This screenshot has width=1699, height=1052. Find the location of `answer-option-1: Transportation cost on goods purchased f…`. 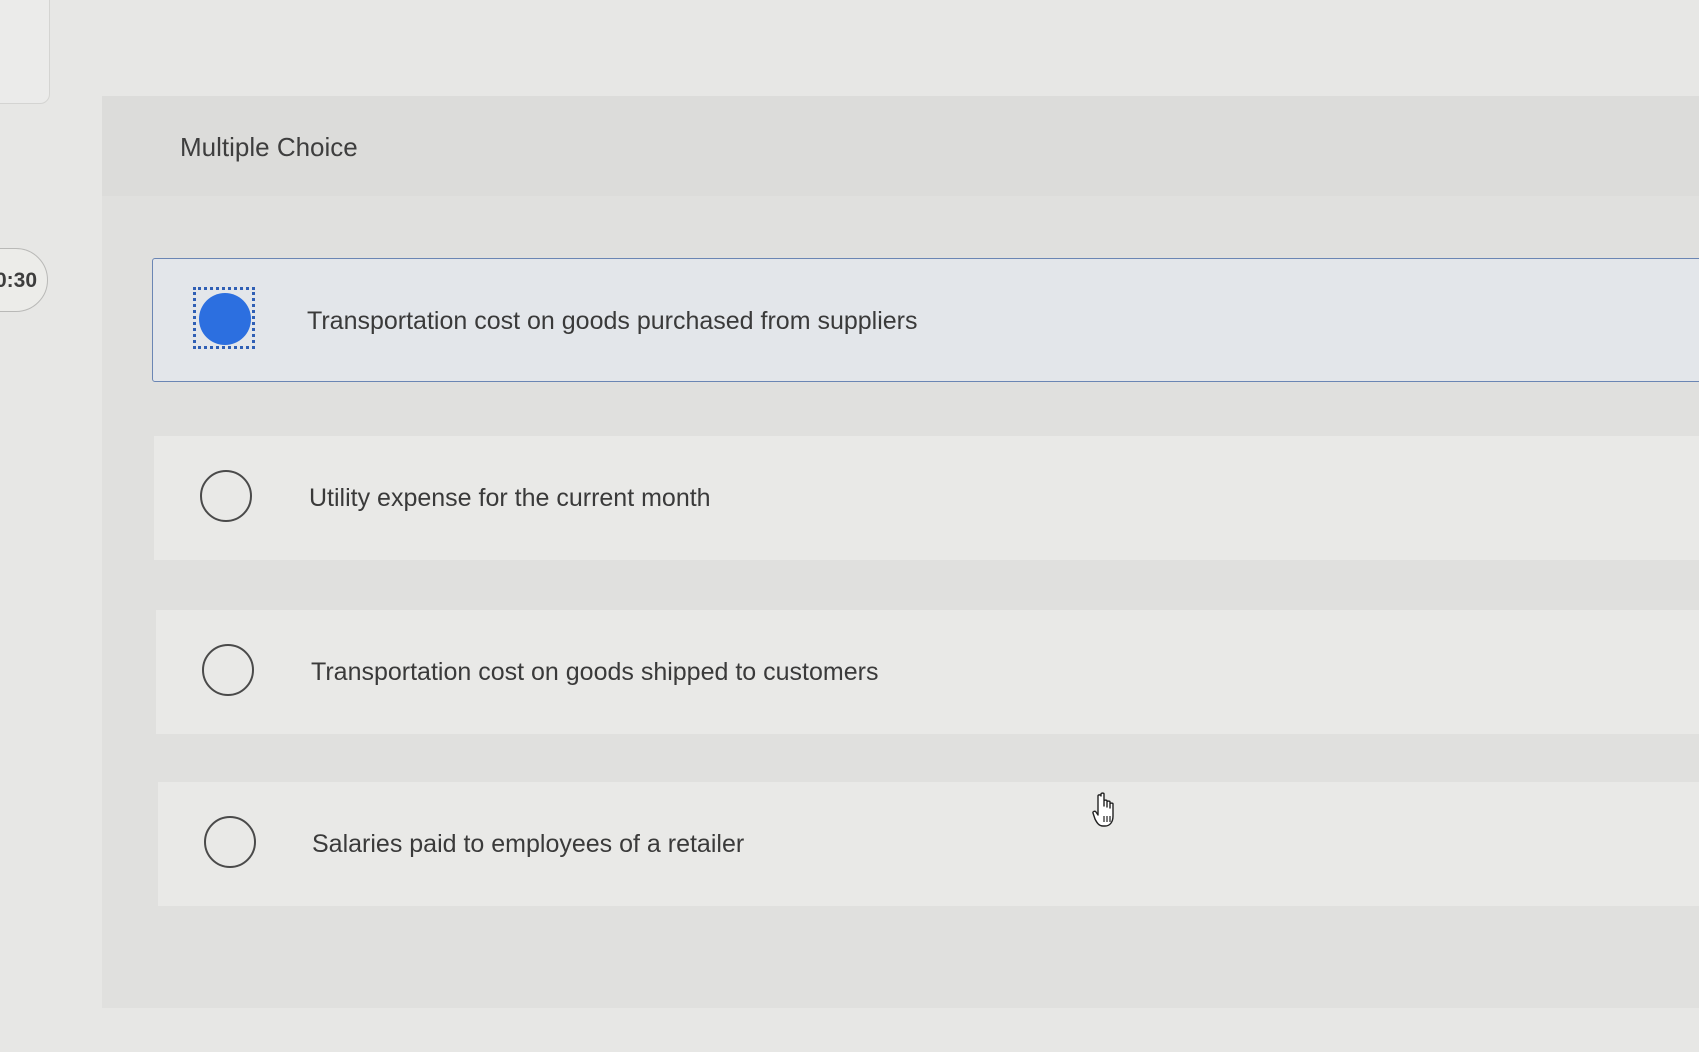

answer-option-1: Transportation cost on goods purchased f… is located at coordinates (925, 320).